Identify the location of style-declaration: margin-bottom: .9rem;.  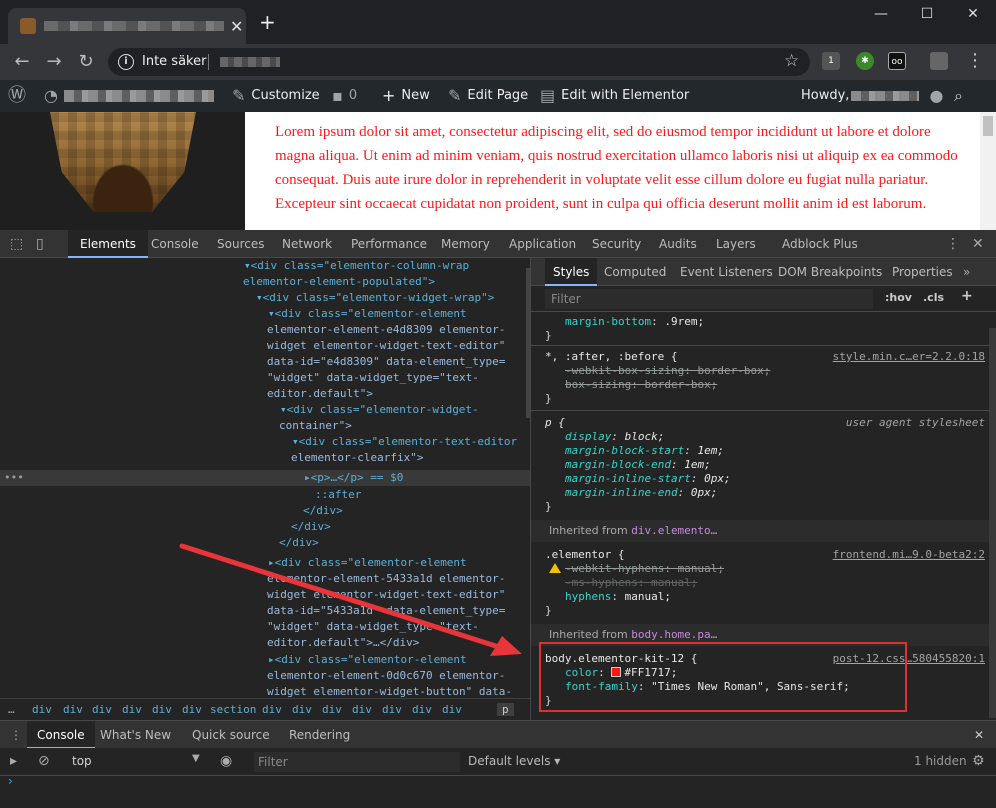
(765, 322).